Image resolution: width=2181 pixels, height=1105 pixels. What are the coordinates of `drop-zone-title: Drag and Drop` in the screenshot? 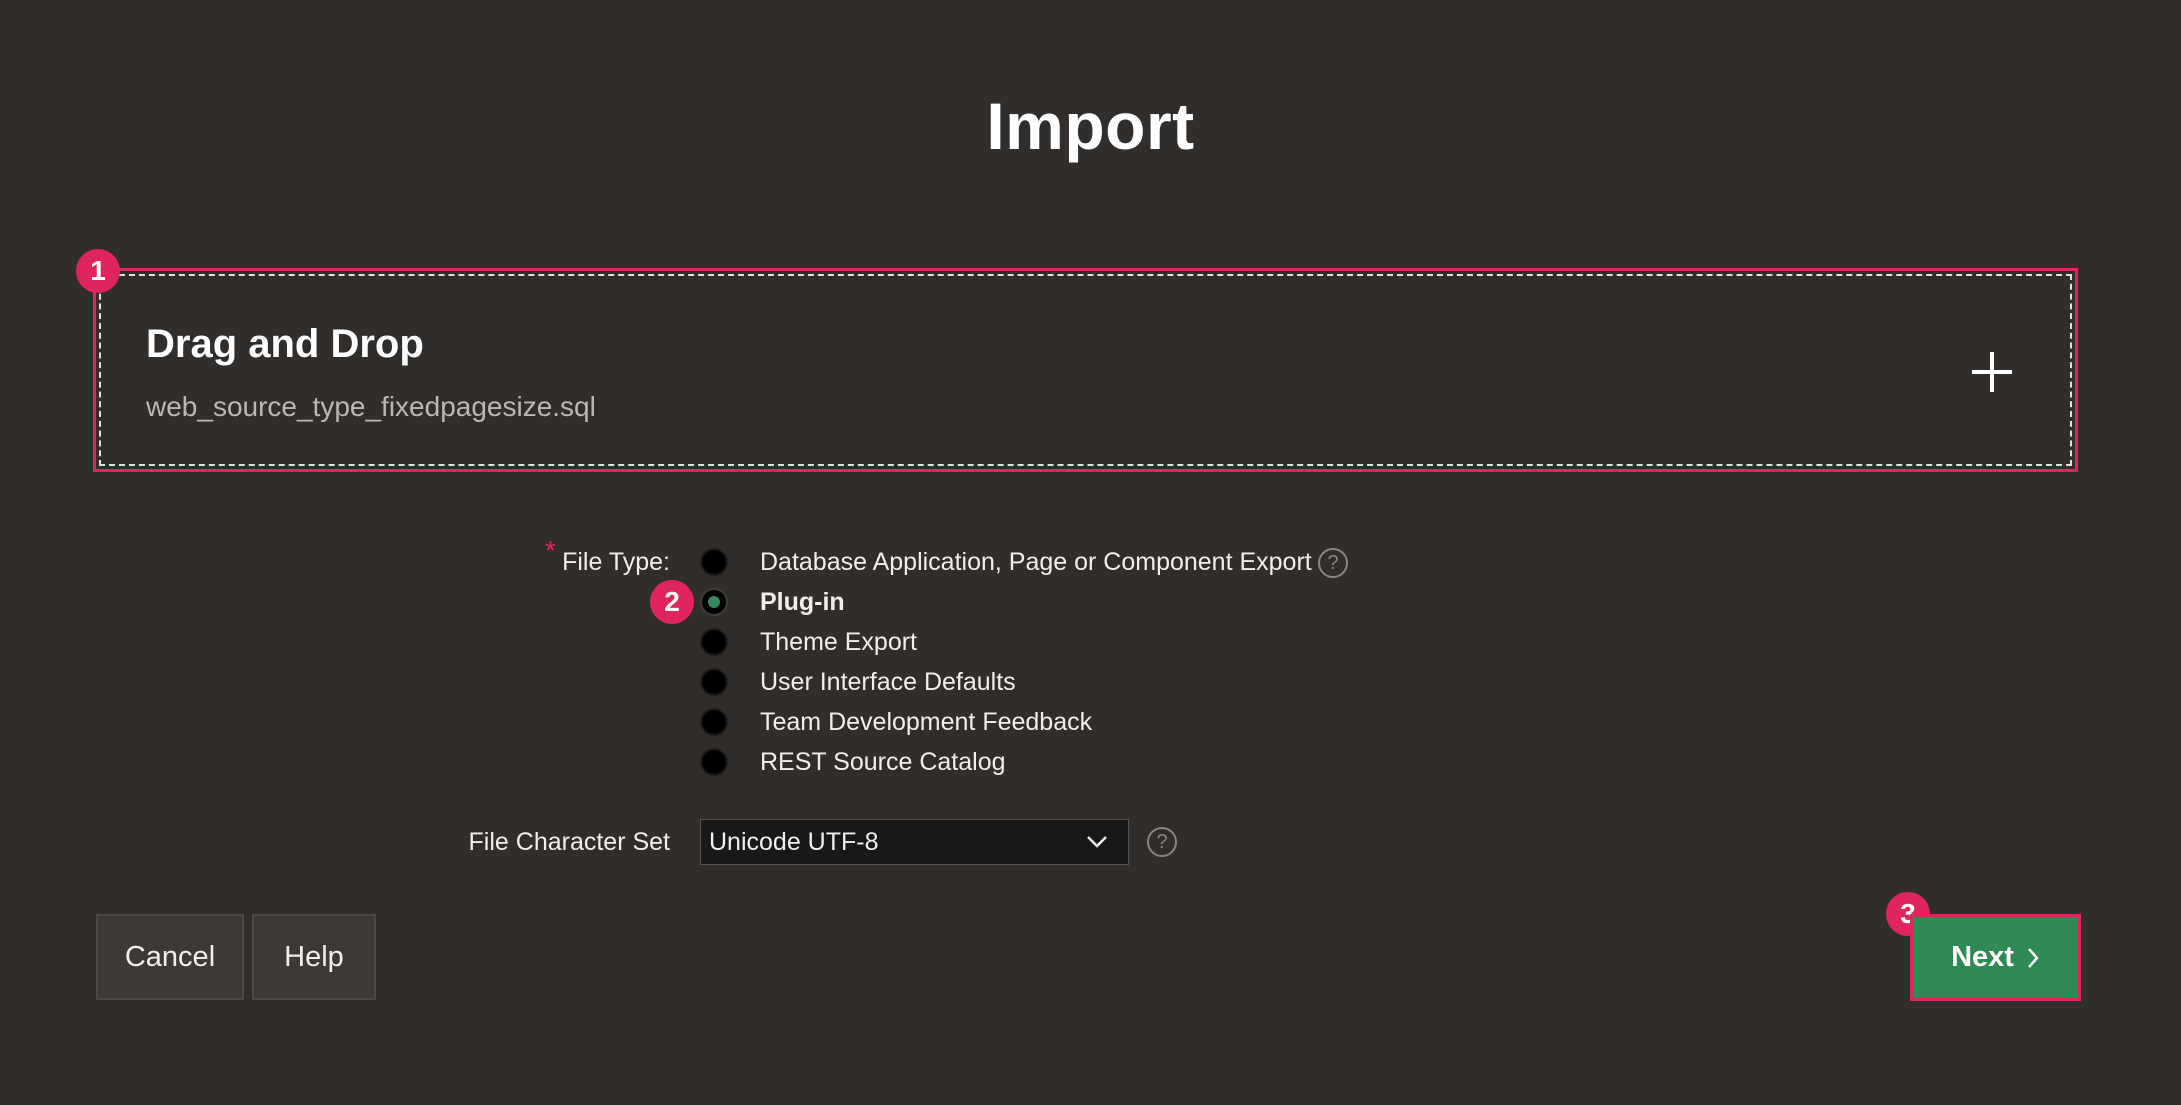 It's located at (285, 344).